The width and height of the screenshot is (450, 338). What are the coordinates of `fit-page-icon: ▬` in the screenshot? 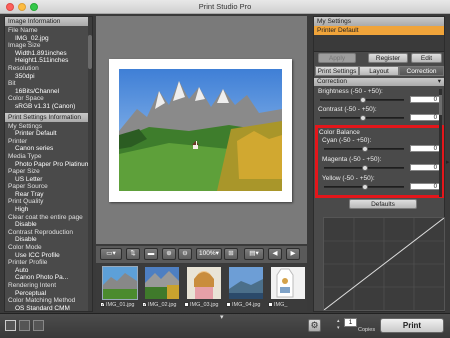 It's located at (151, 254).